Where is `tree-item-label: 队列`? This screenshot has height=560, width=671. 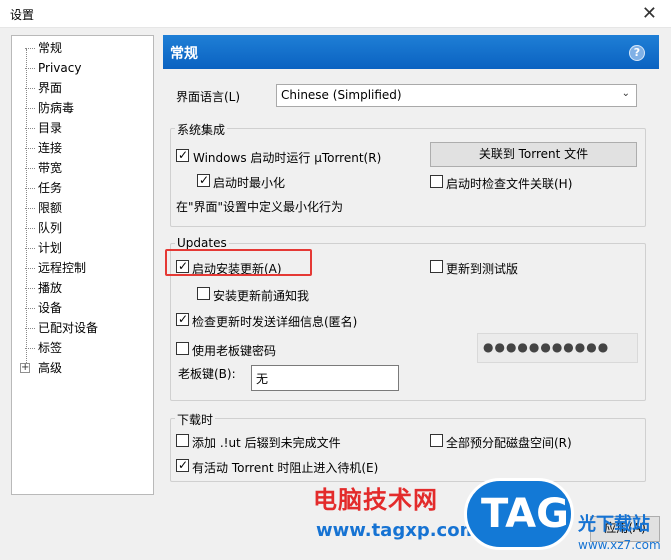
tree-item-label: 队列 is located at coordinates (50, 228).